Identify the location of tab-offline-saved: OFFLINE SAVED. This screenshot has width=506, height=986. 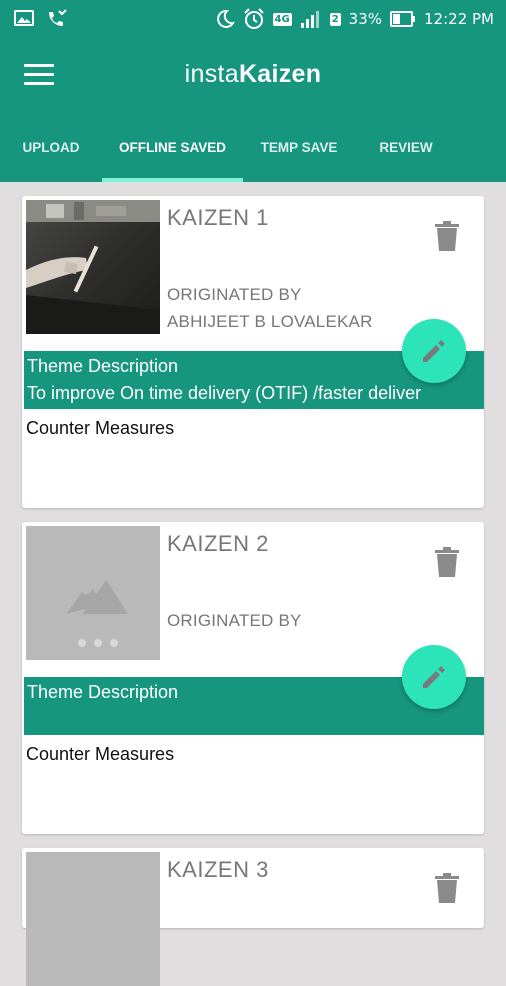
(172, 159).